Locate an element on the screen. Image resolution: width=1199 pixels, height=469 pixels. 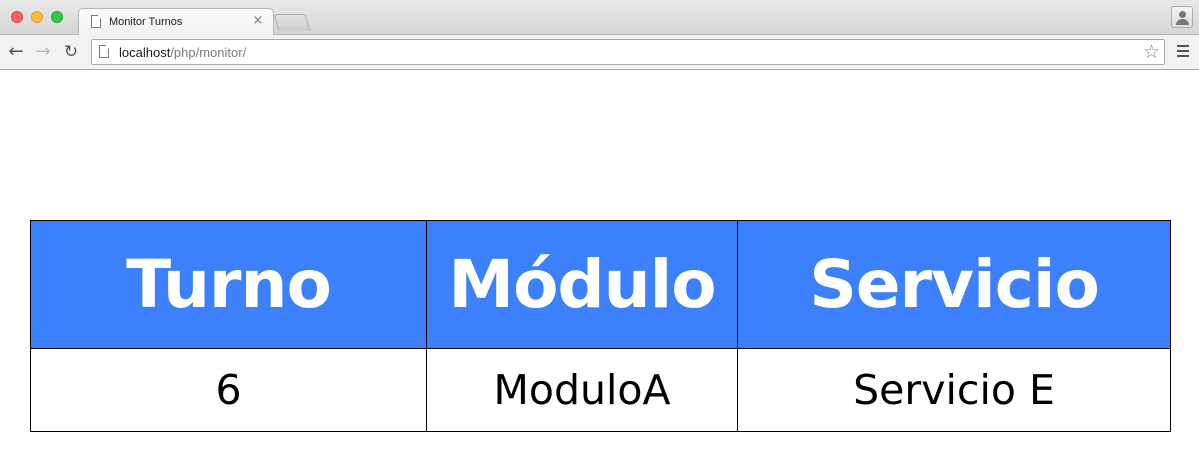
bookmark-star-icon: ☆ is located at coordinates (1151, 52).